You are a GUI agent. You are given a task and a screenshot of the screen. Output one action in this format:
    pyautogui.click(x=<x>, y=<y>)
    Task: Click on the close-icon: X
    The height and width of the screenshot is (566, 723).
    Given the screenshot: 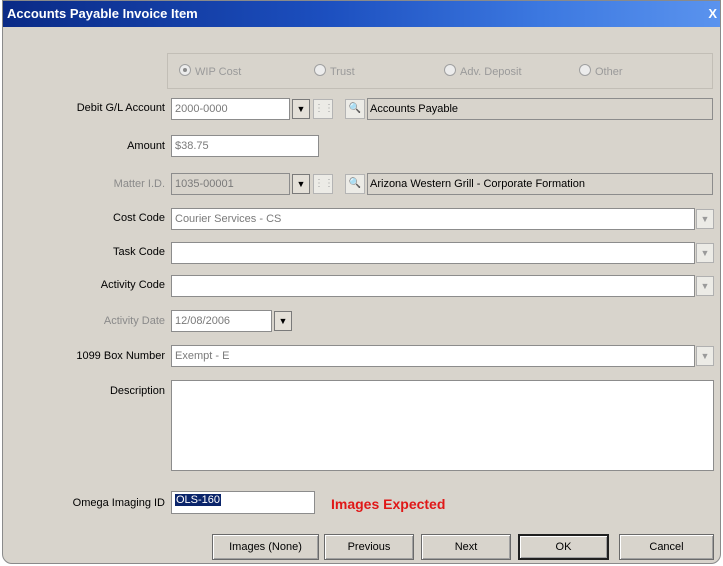 What is the action you would take?
    pyautogui.click(x=712, y=14)
    